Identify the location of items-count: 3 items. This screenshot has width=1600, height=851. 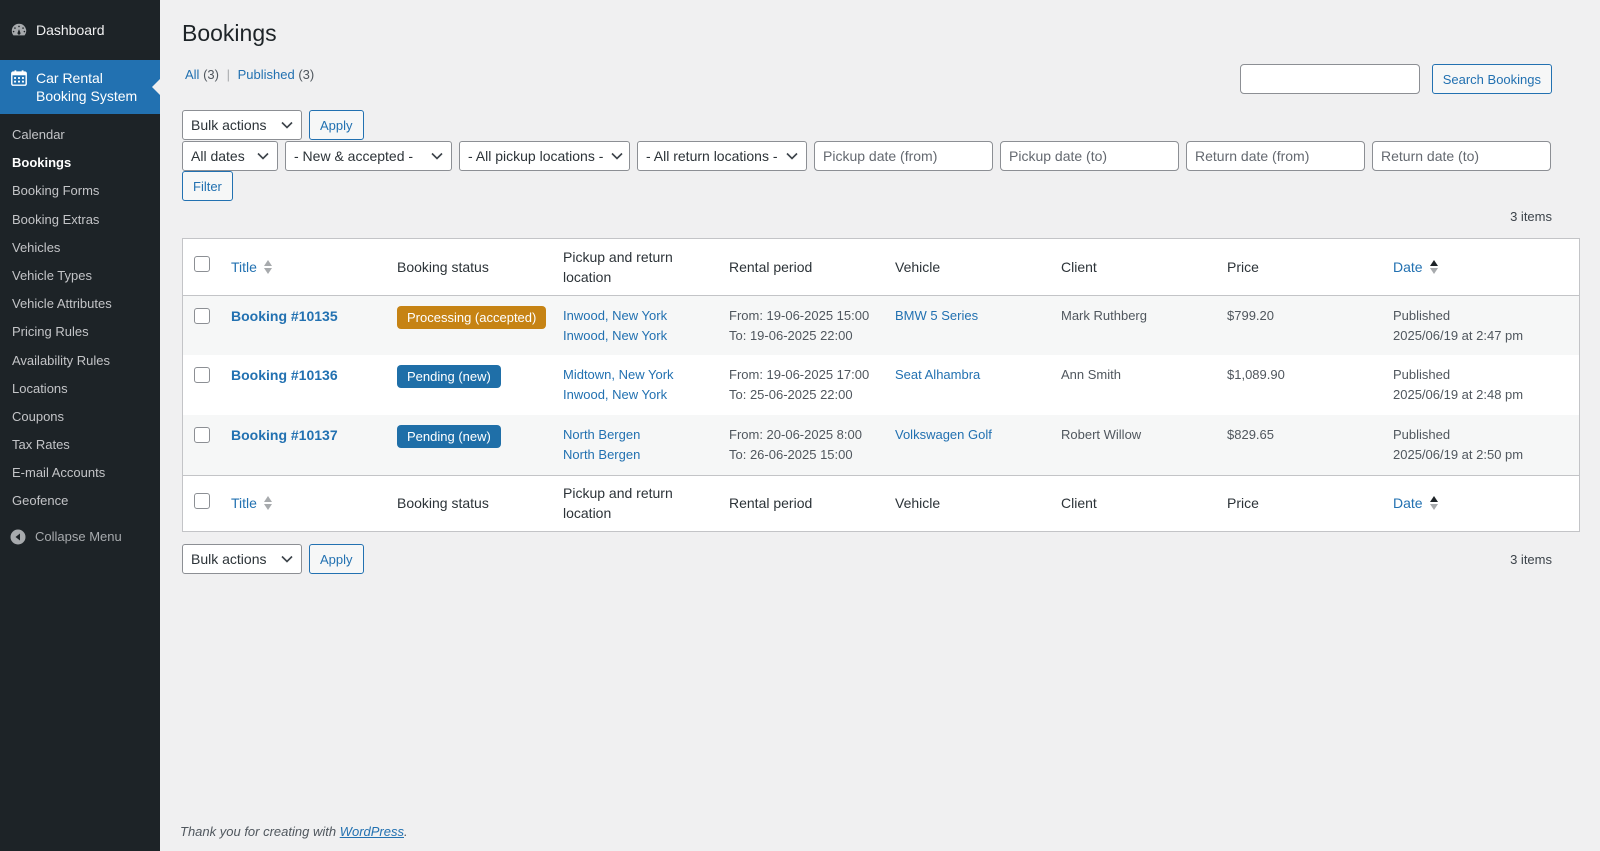
(1531, 216).